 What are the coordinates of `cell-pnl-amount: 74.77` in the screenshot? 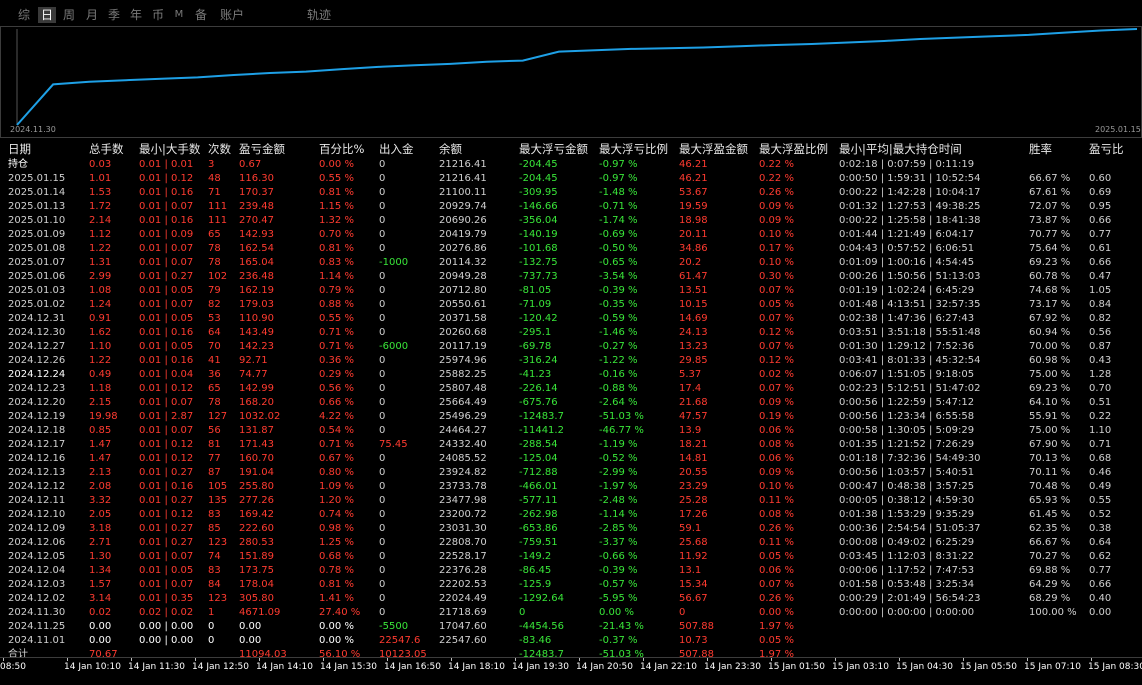 It's located at (253, 374).